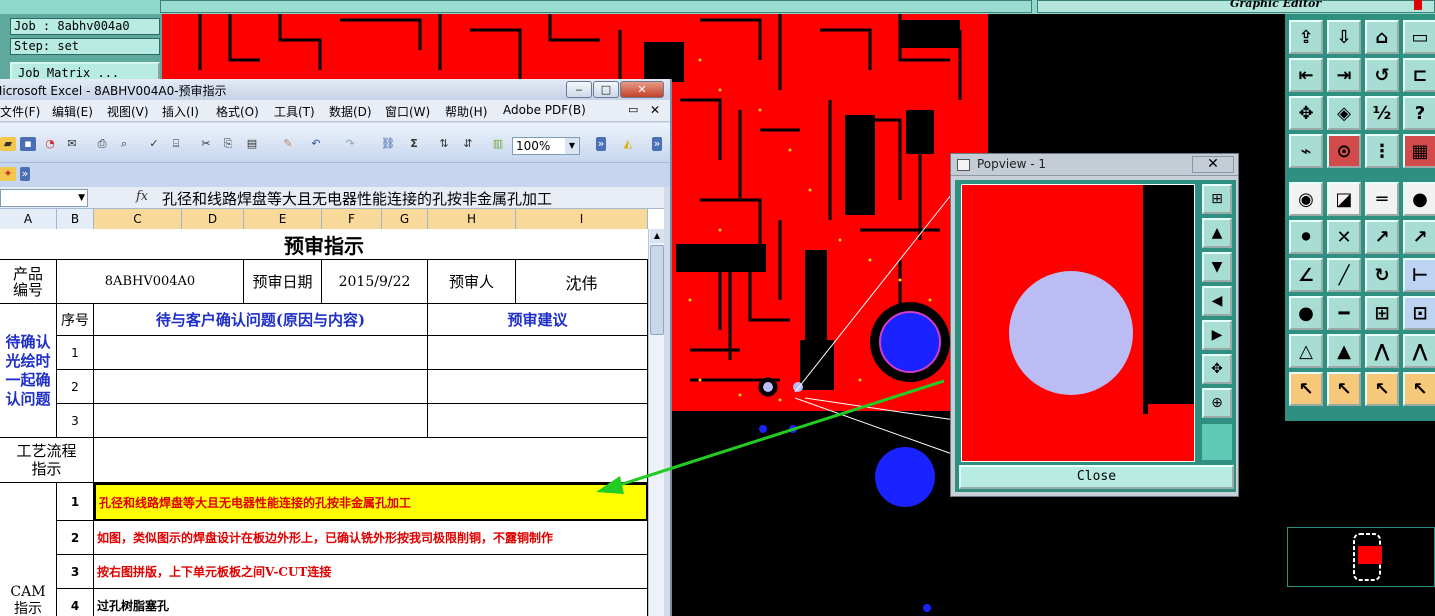  Describe the element at coordinates (657, 290) in the screenshot. I see `scroll-thumb` at that location.